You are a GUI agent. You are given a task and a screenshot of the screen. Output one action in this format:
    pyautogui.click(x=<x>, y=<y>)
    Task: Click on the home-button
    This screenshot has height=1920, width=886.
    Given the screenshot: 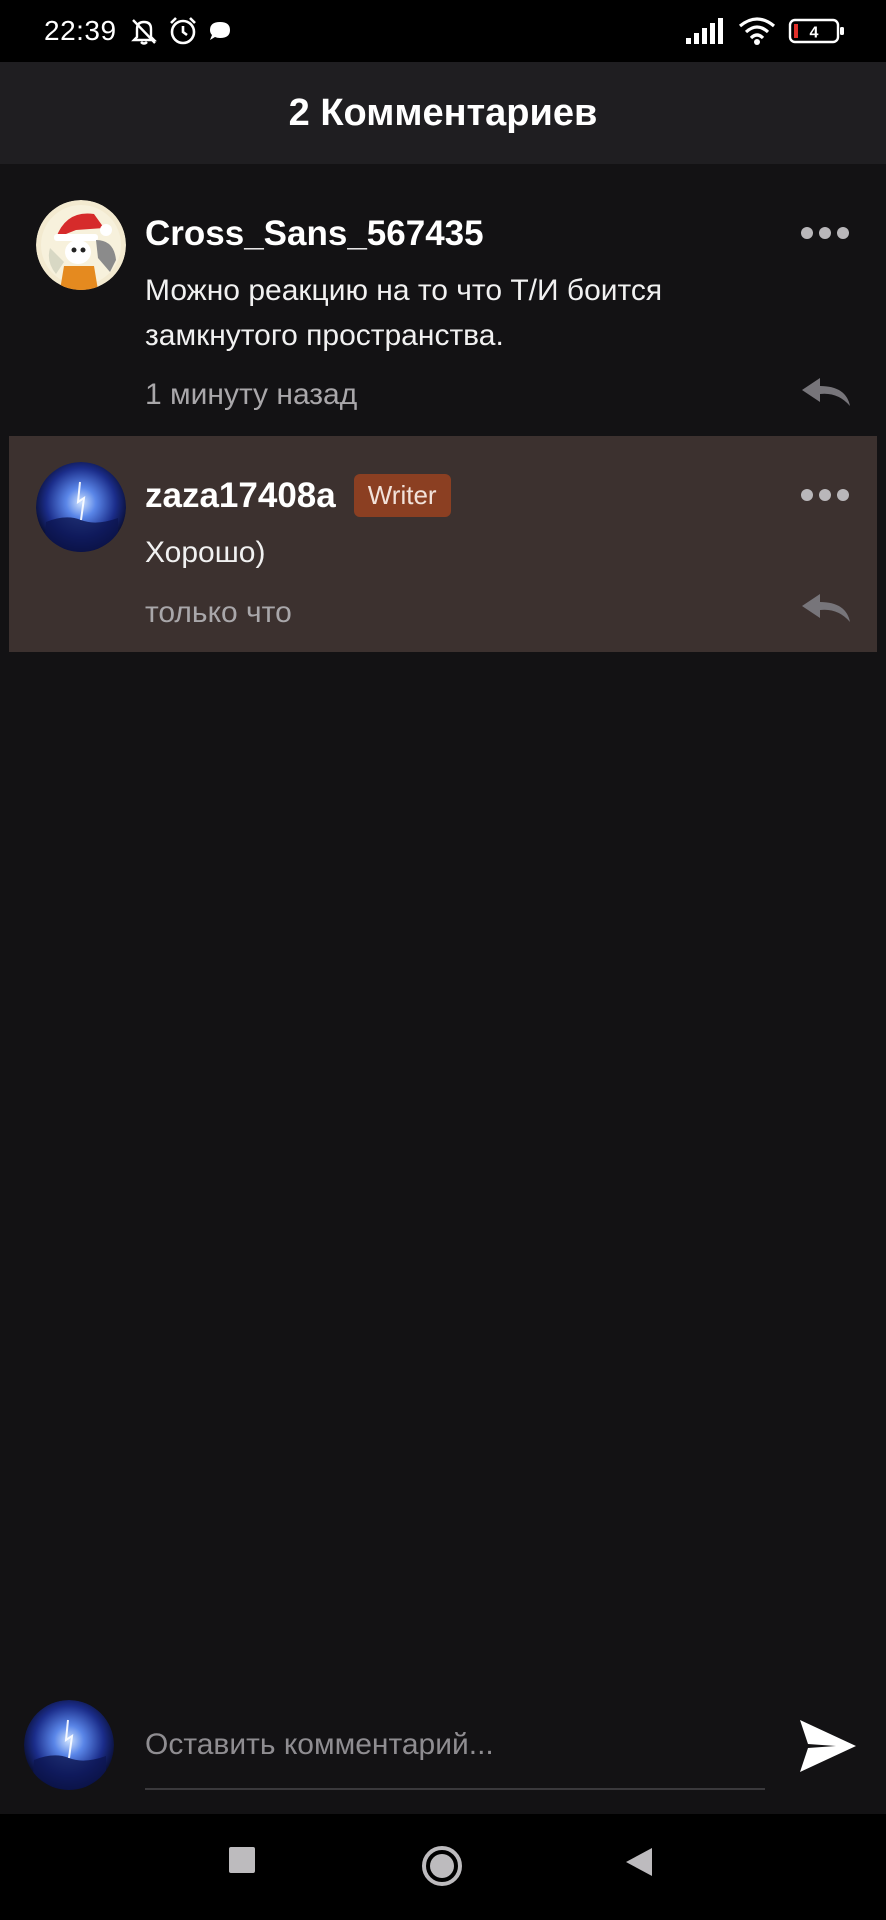 What is the action you would take?
    pyautogui.click(x=442, y=1868)
    